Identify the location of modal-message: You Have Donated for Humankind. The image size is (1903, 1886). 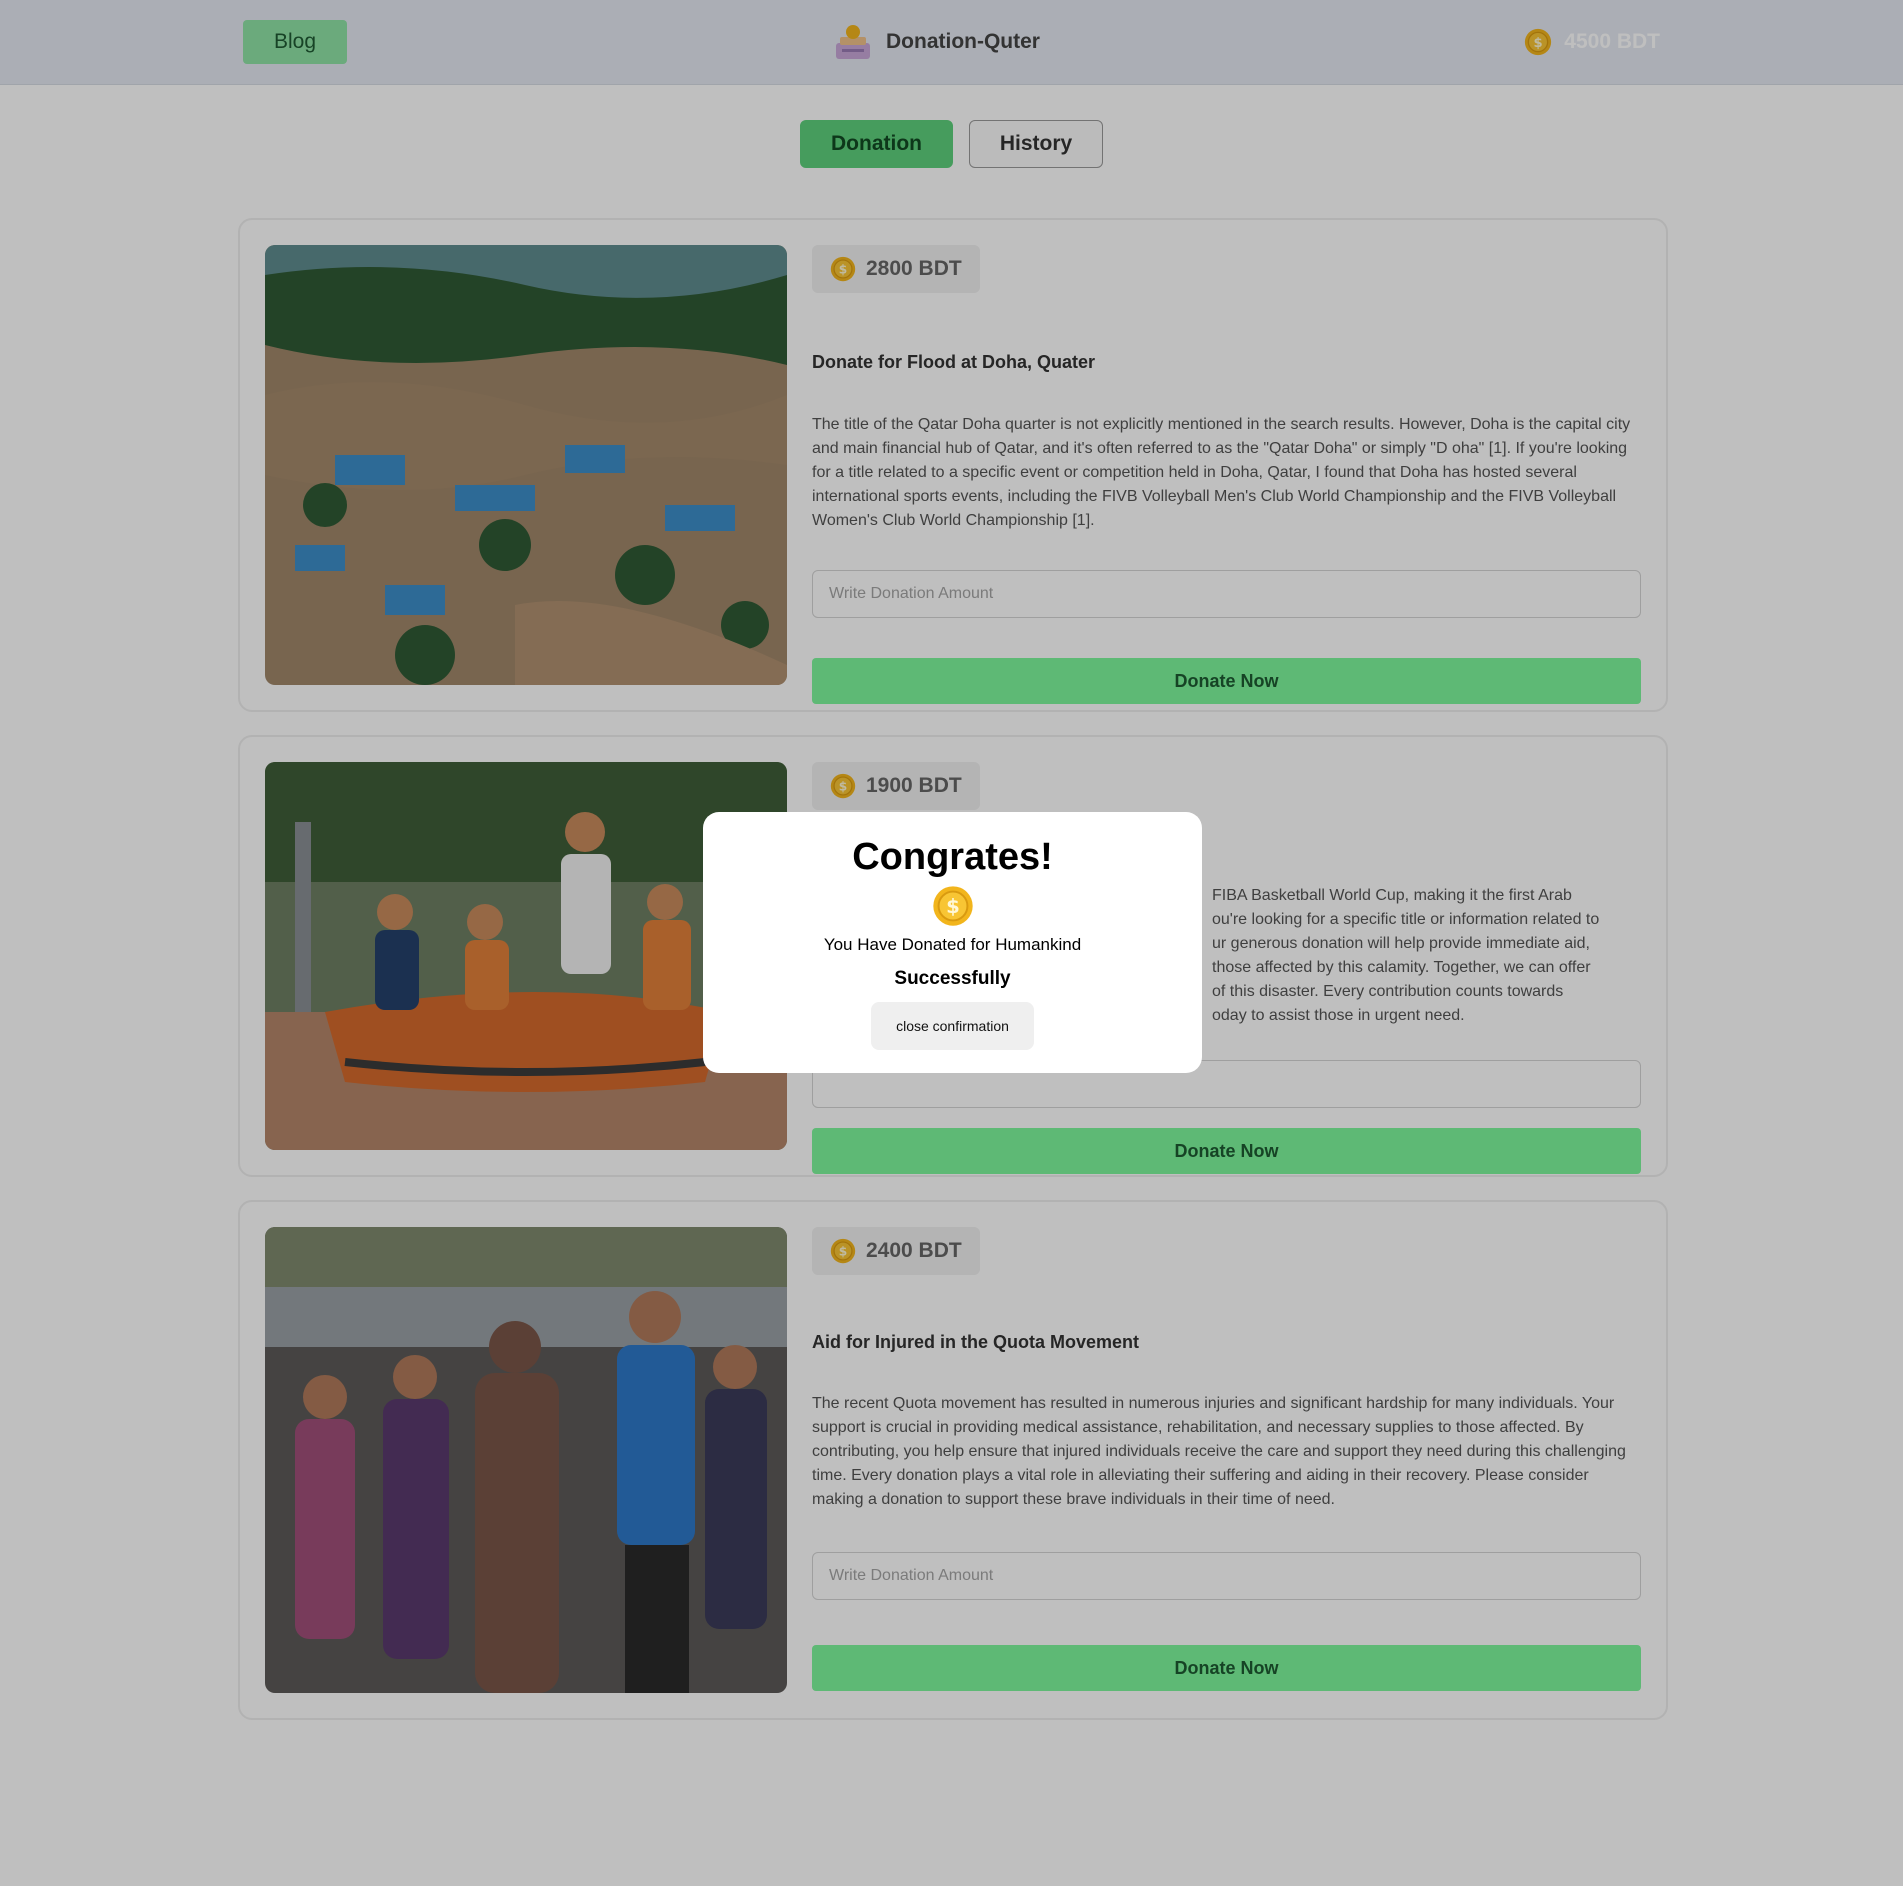
(952, 944).